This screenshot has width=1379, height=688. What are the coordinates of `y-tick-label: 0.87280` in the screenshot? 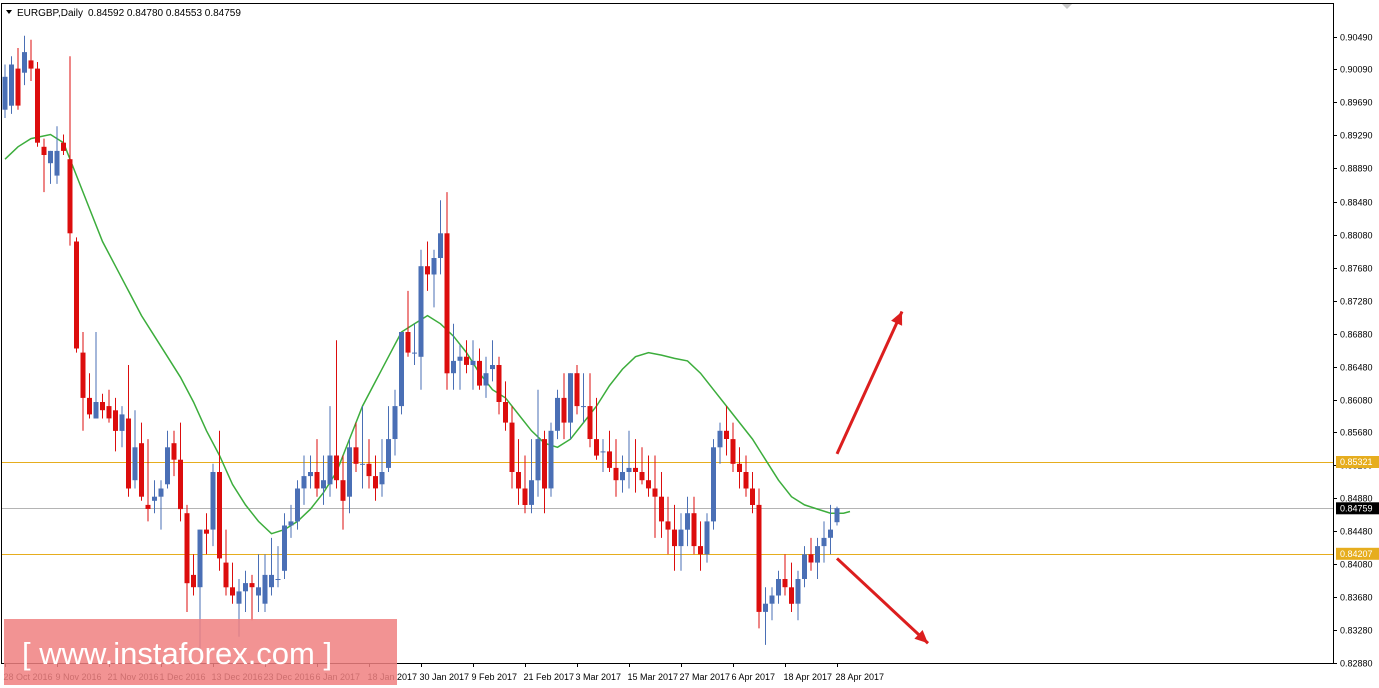 It's located at (1356, 302).